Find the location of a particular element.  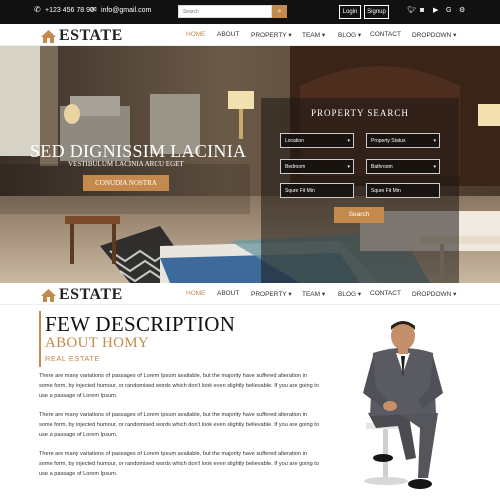

email-contact: ✉ info@gmail.com is located at coordinates (120, 10).